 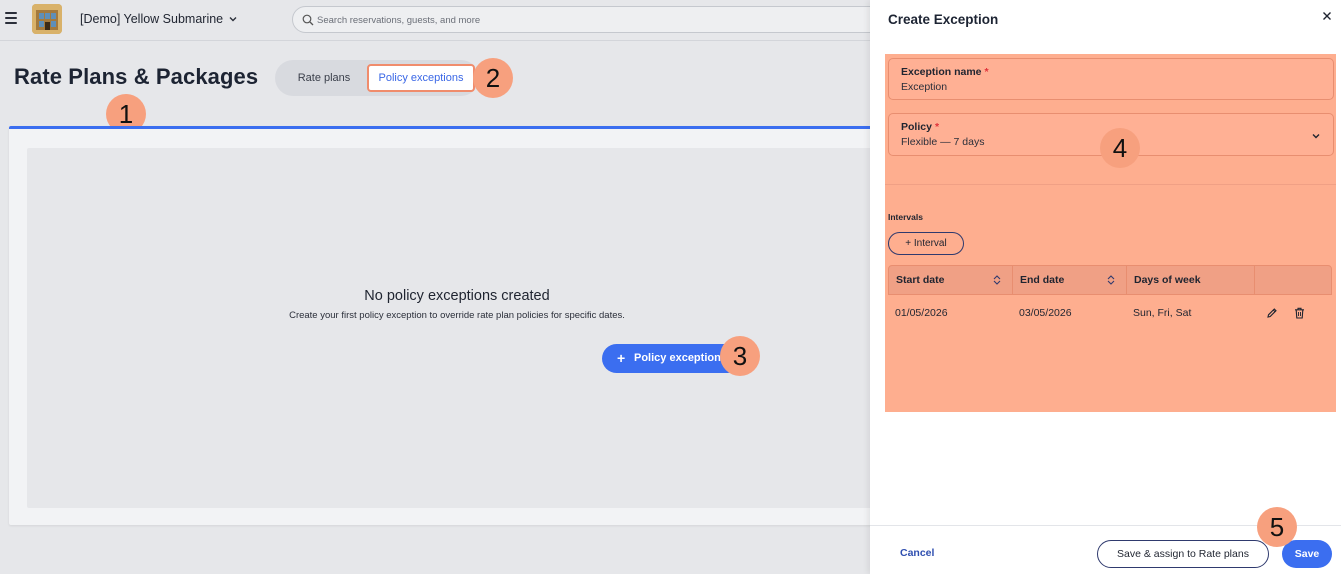 What do you see at coordinates (1307, 554) in the screenshot?
I see `save-button: Save` at bounding box center [1307, 554].